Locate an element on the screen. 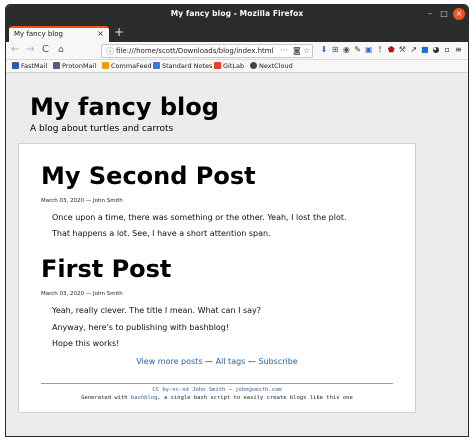  maximize-button: □ is located at coordinates (444, 14).